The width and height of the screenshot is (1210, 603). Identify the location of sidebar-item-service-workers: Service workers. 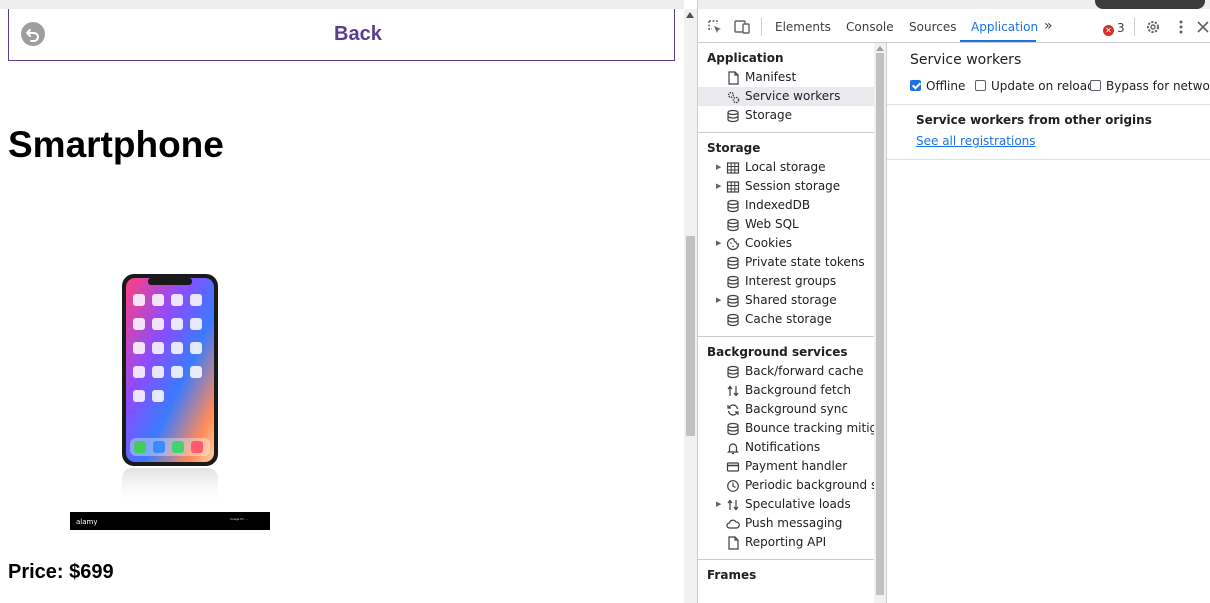
(786, 96).